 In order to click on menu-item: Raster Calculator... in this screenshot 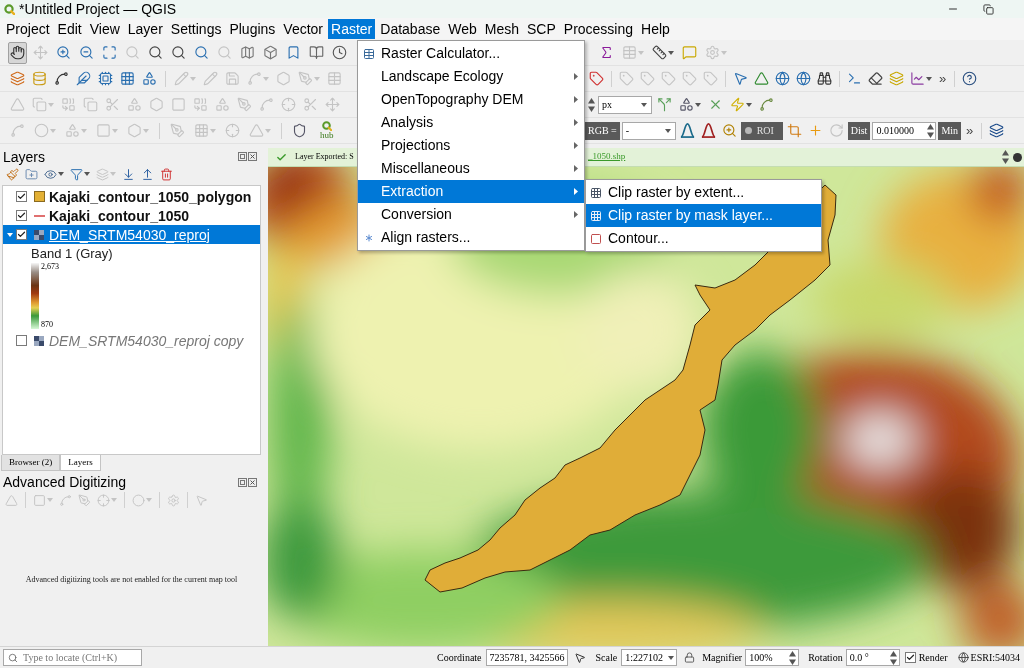, I will do `click(471, 53)`.